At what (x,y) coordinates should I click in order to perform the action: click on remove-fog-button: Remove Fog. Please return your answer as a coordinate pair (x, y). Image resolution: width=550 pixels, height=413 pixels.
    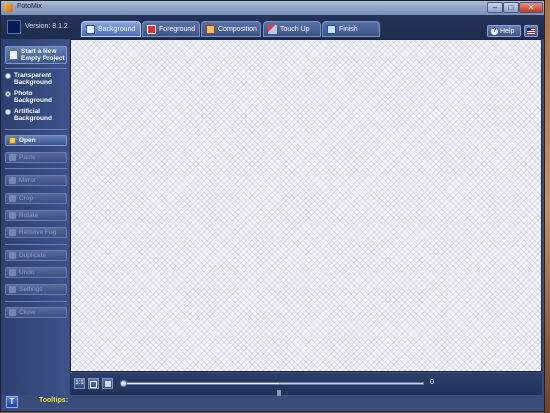
    Looking at the image, I should click on (36, 232).